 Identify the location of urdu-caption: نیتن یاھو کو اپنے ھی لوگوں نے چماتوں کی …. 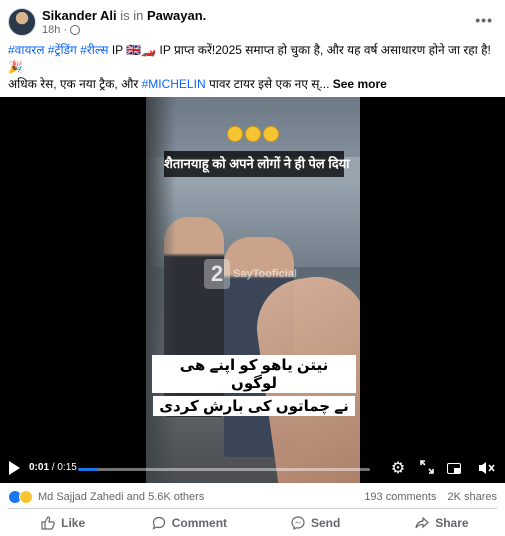
(254, 387).